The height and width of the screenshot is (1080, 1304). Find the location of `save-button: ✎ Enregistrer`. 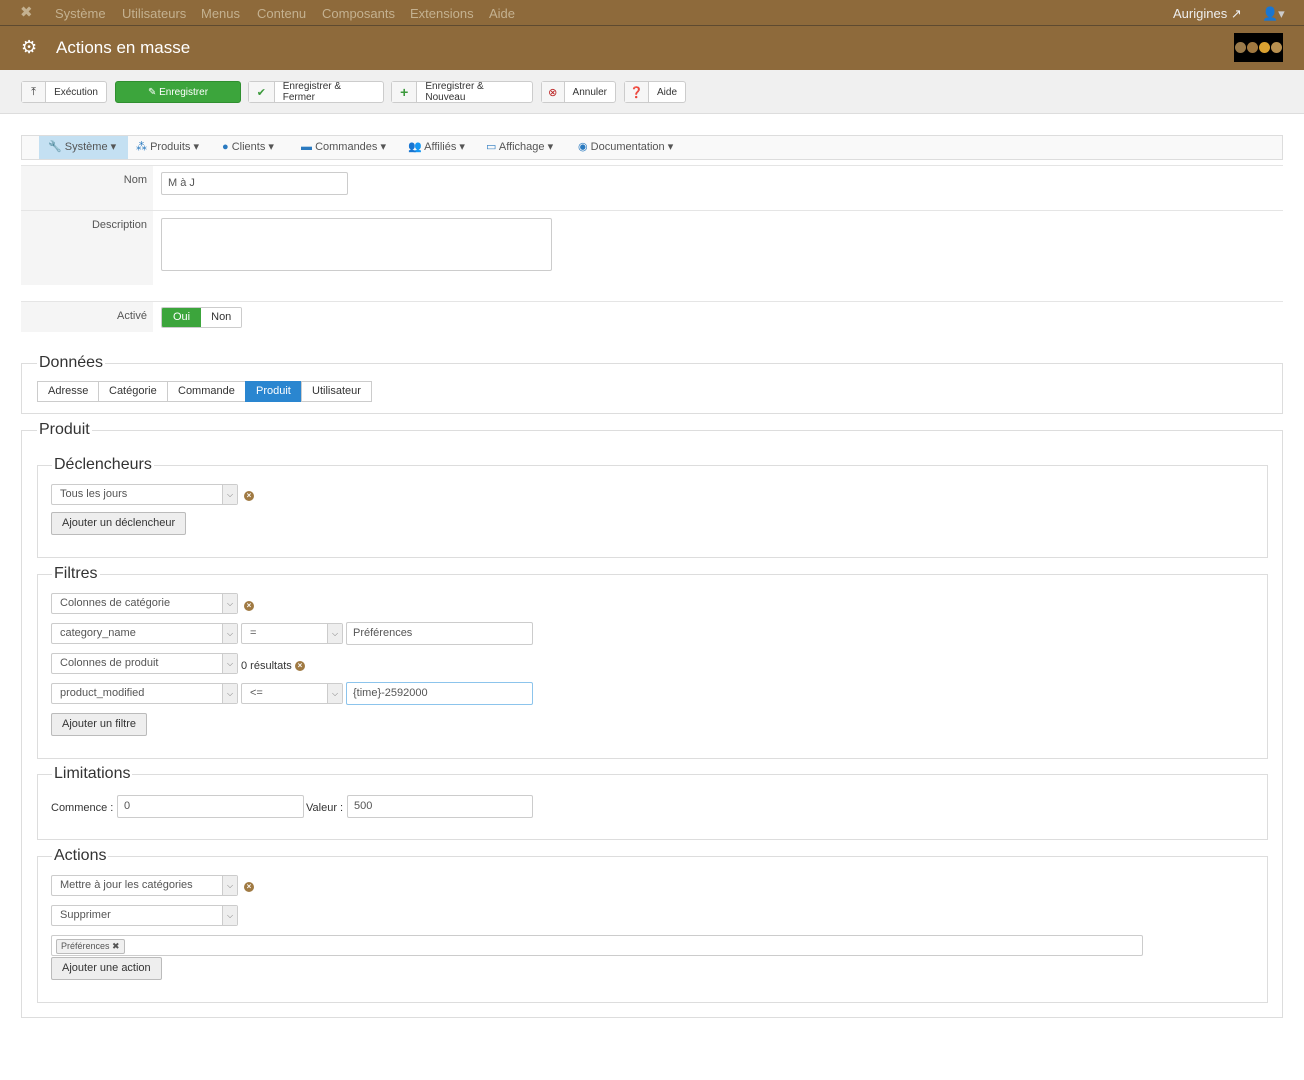

save-button: ✎ Enregistrer is located at coordinates (178, 92).